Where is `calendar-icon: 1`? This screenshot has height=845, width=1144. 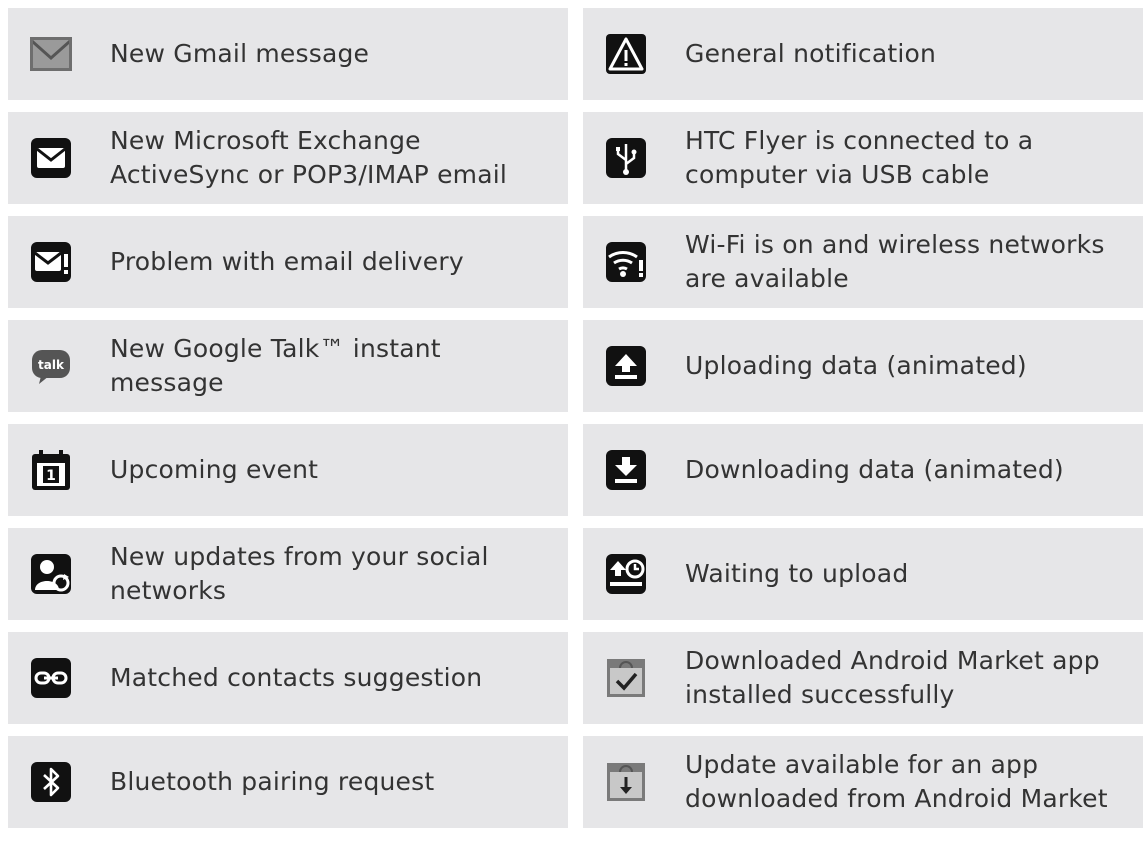 calendar-icon: 1 is located at coordinates (51, 470).